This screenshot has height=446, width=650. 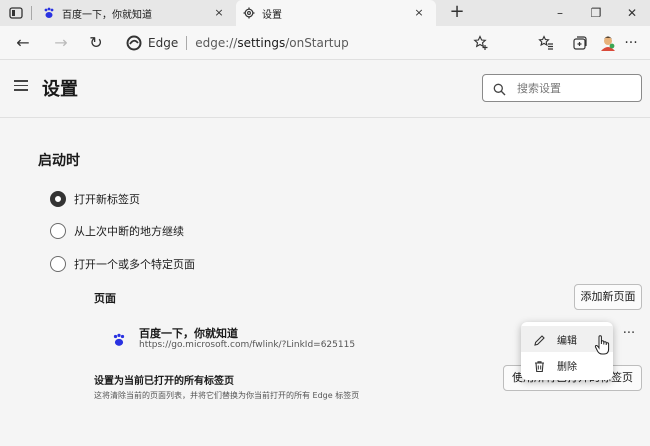 I want to click on trash-icon, so click(x=540, y=365).